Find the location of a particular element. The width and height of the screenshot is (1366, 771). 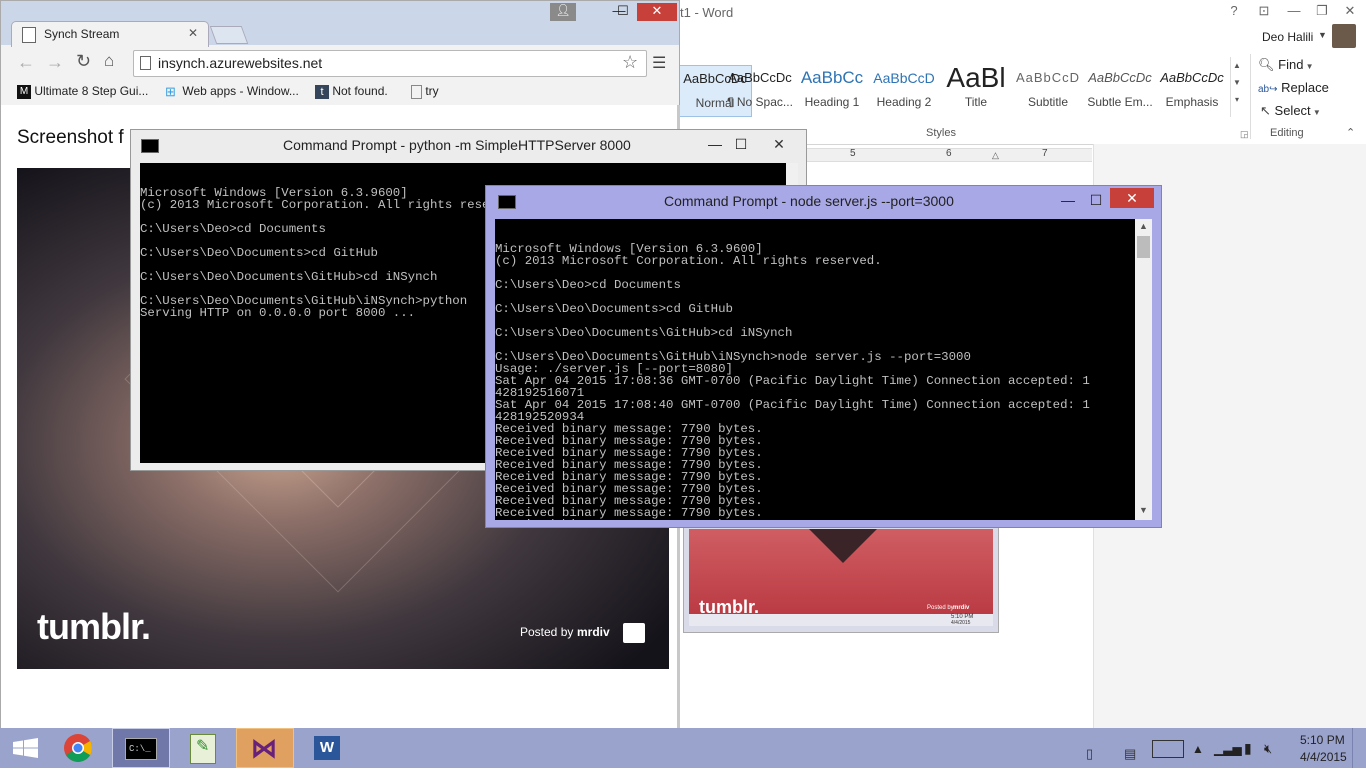

find-button: 🔍︎ Find ▼ is located at coordinates (1286, 65).